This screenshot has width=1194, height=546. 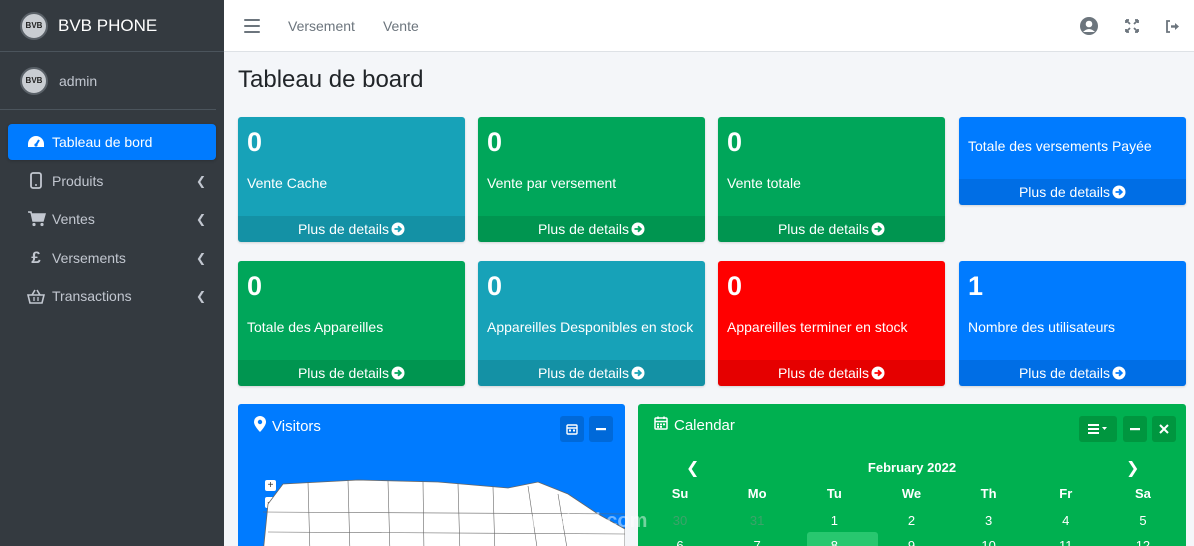 I want to click on logout-icon, so click(x=1172, y=26).